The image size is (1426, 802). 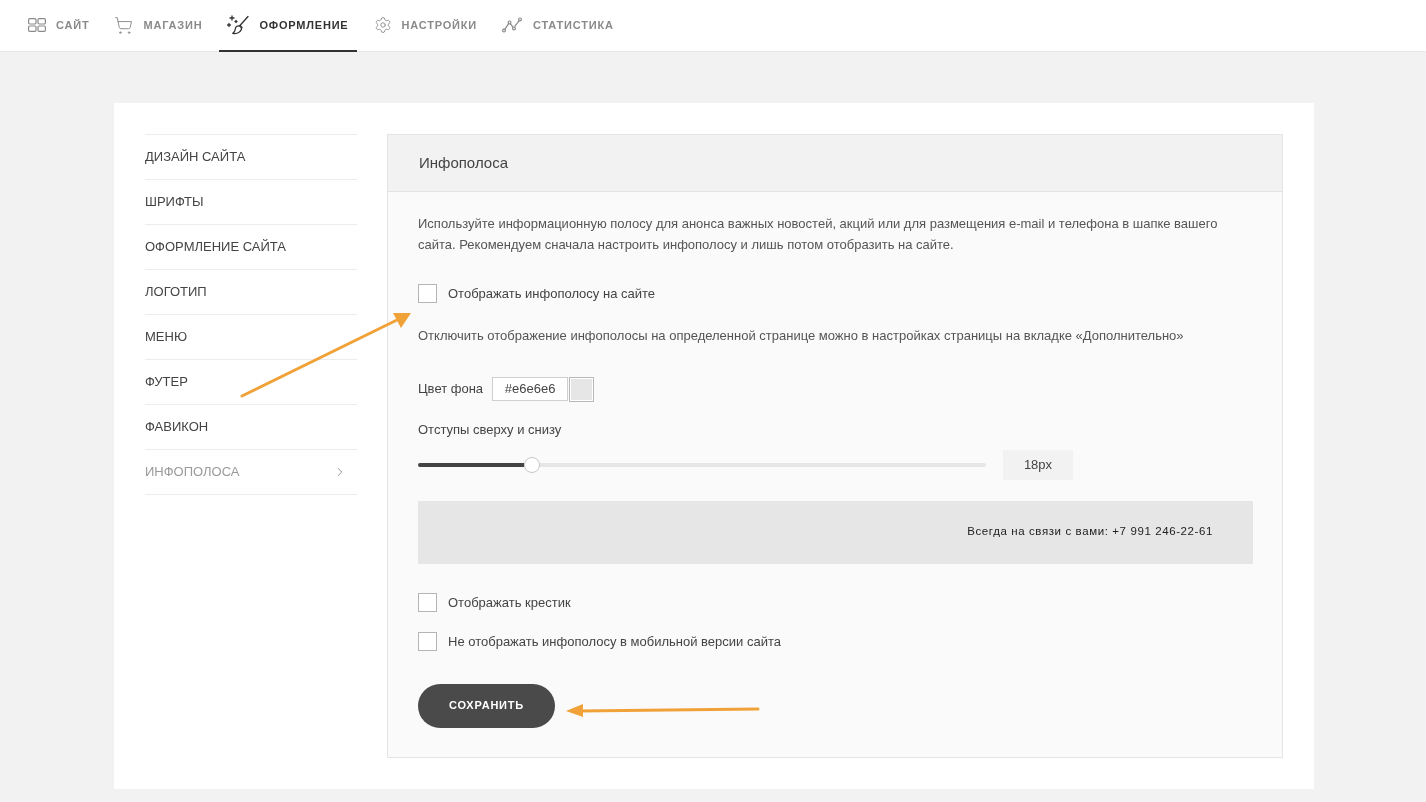 I want to click on nav-tab: СТАТИСТИКА, so click(x=558, y=26).